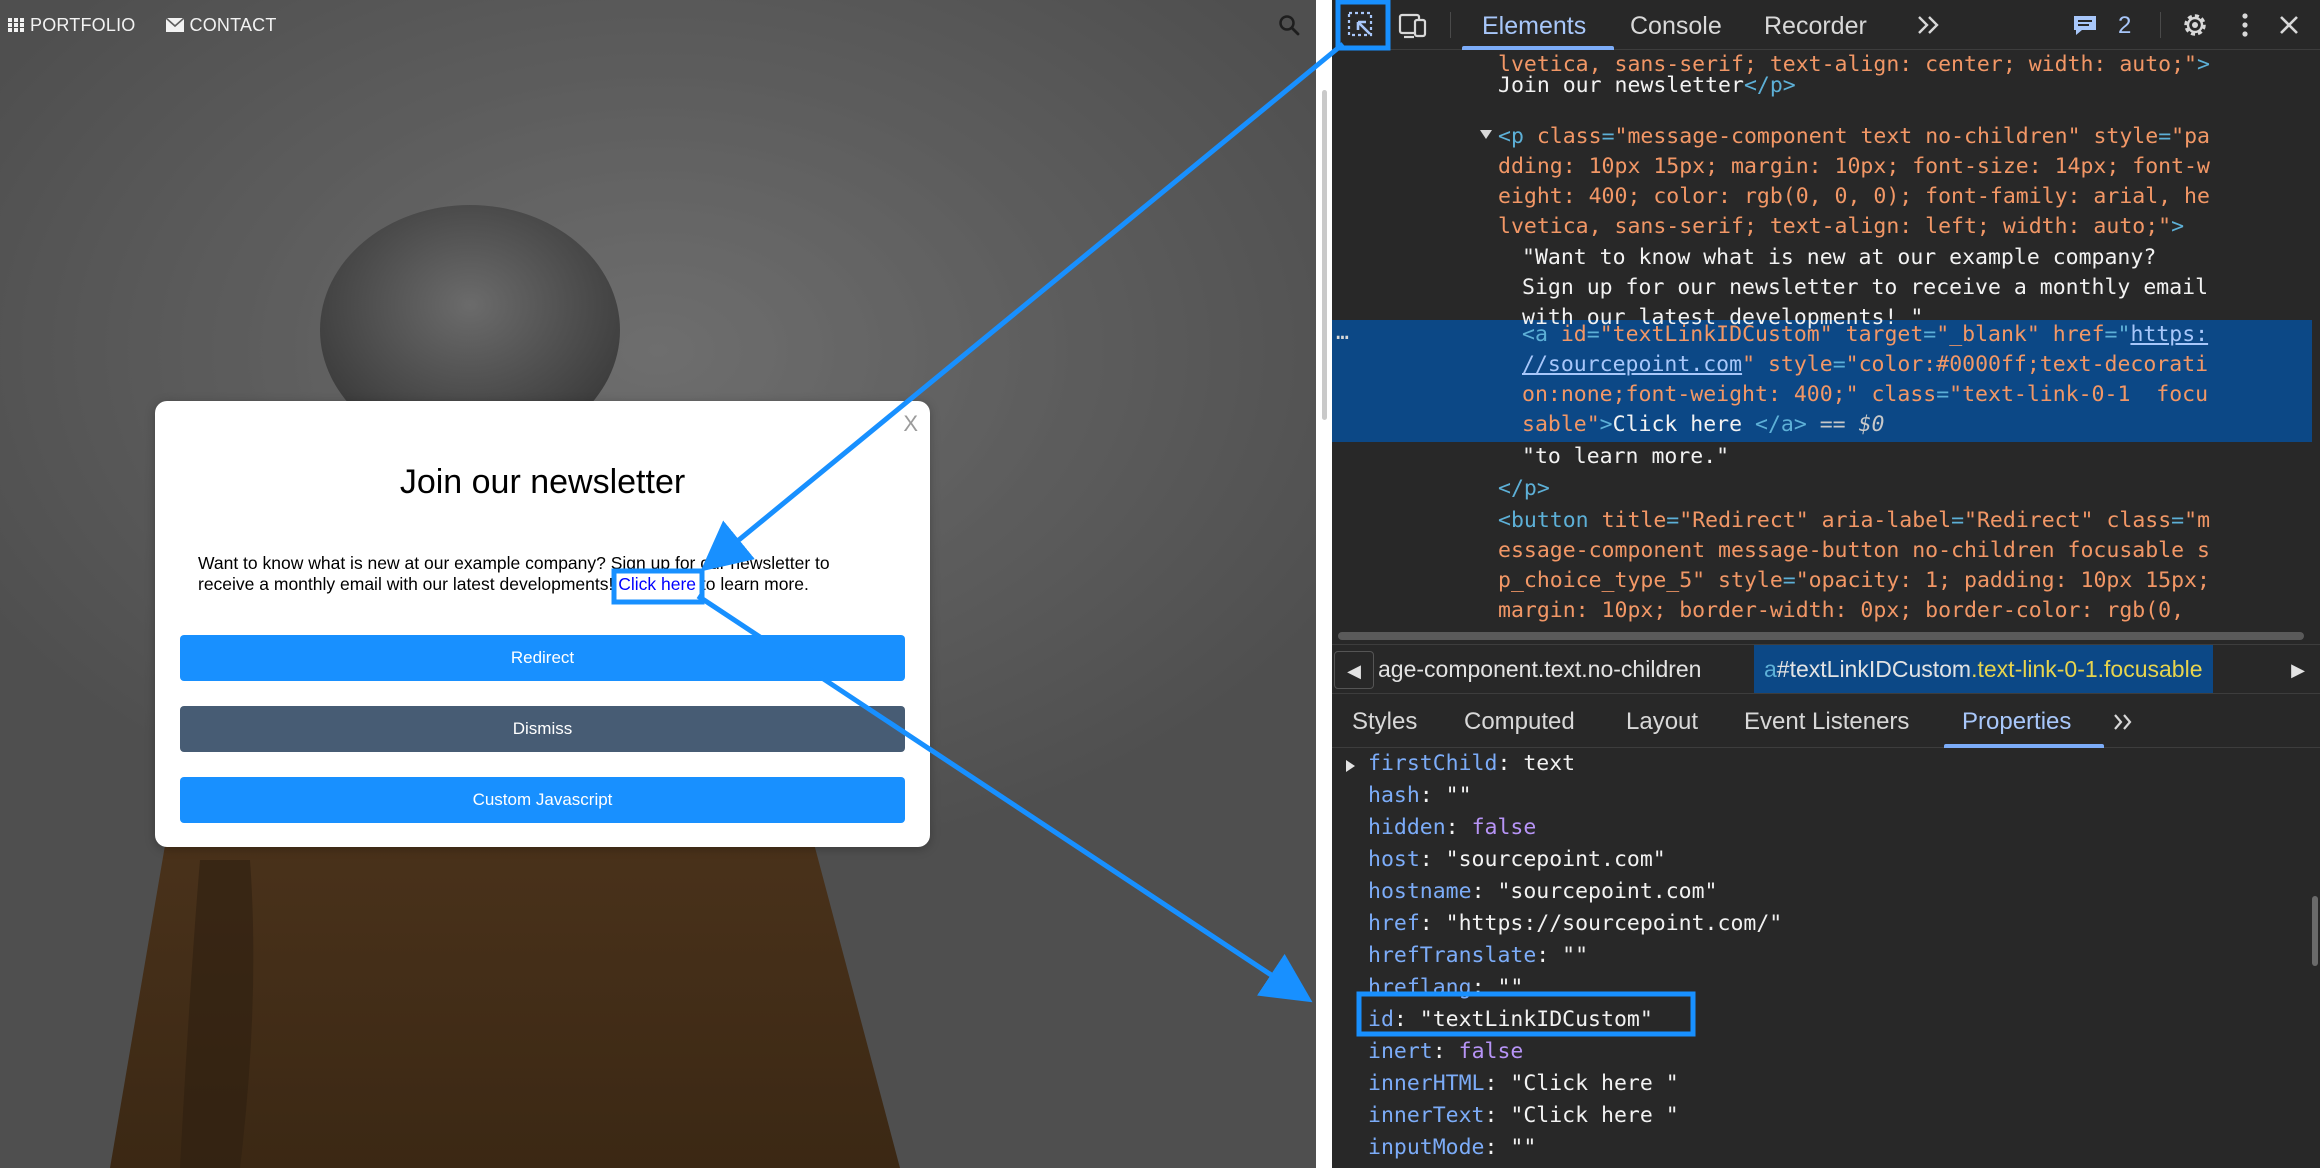 Image resolution: width=2320 pixels, height=1168 pixels. I want to click on dismiss-button: Dismiss, so click(542, 729).